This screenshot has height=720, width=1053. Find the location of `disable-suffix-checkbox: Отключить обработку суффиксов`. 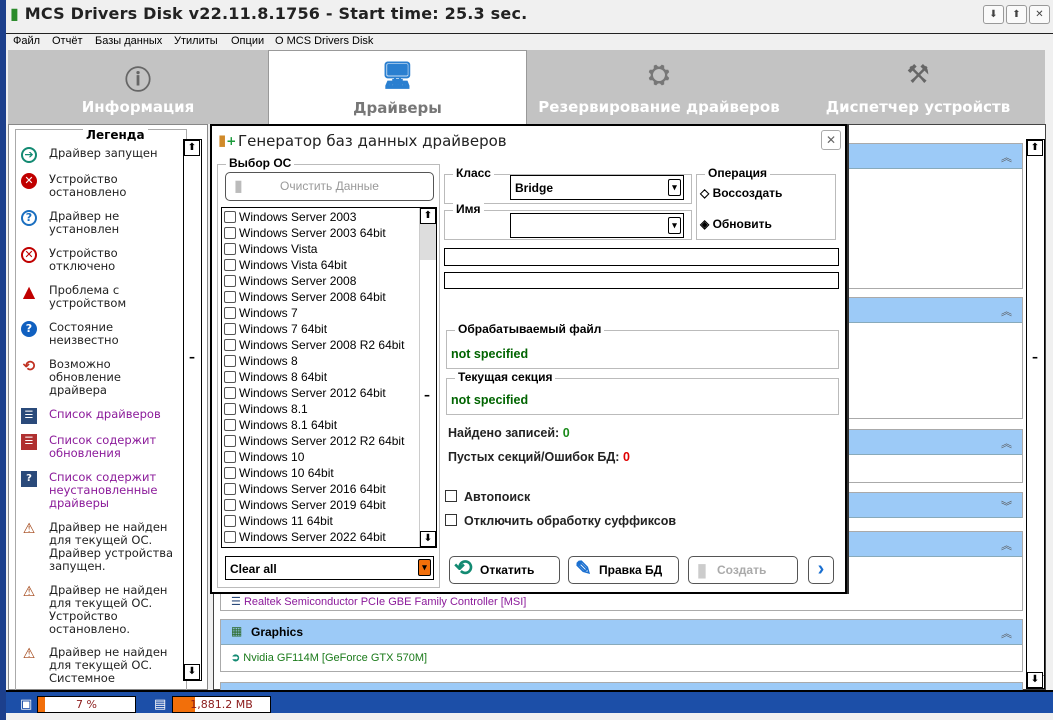

disable-suffix-checkbox: Отключить обработку суффиксов is located at coordinates (560, 521).